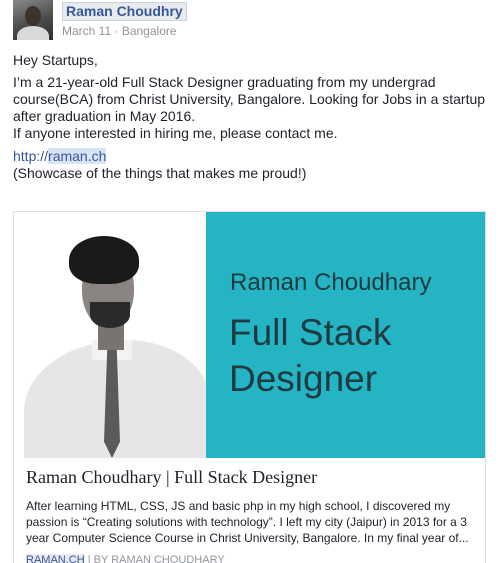  Describe the element at coordinates (310, 355) in the screenshot. I see `banner-role: Full Stack Designer` at that location.